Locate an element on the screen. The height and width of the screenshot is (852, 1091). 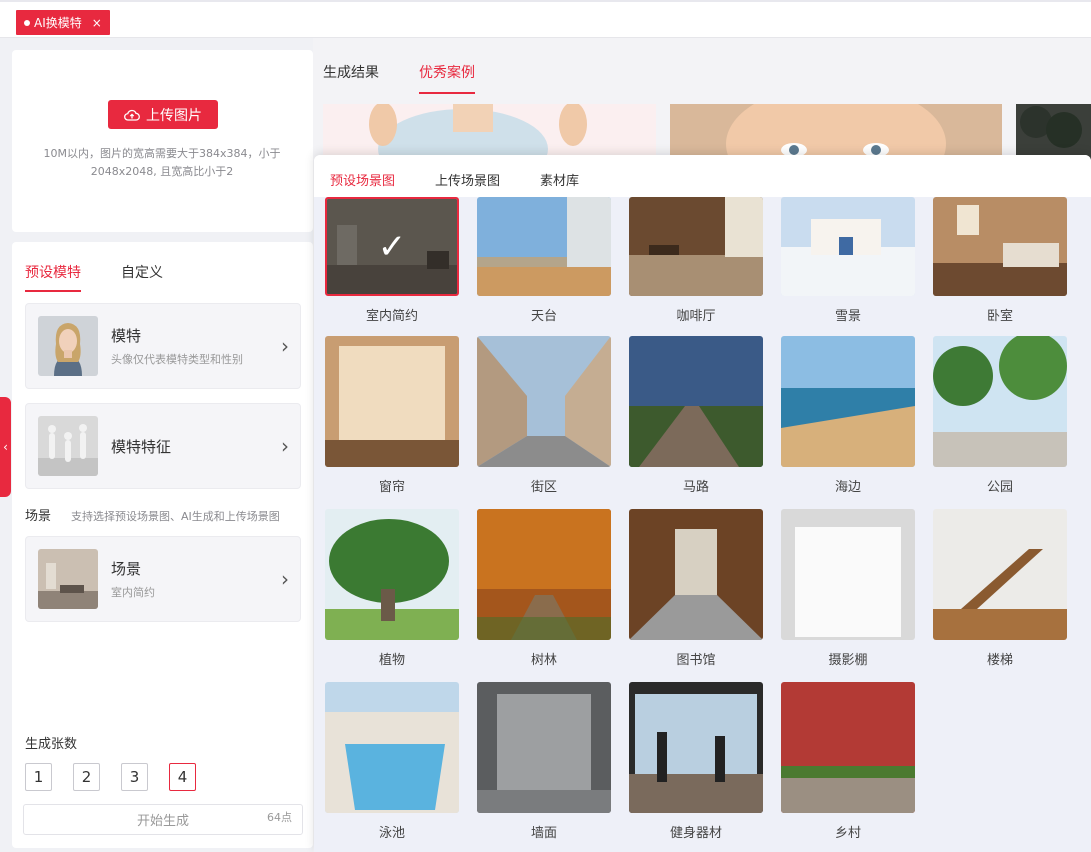
scene-thumb: ✓ is located at coordinates (392, 246).